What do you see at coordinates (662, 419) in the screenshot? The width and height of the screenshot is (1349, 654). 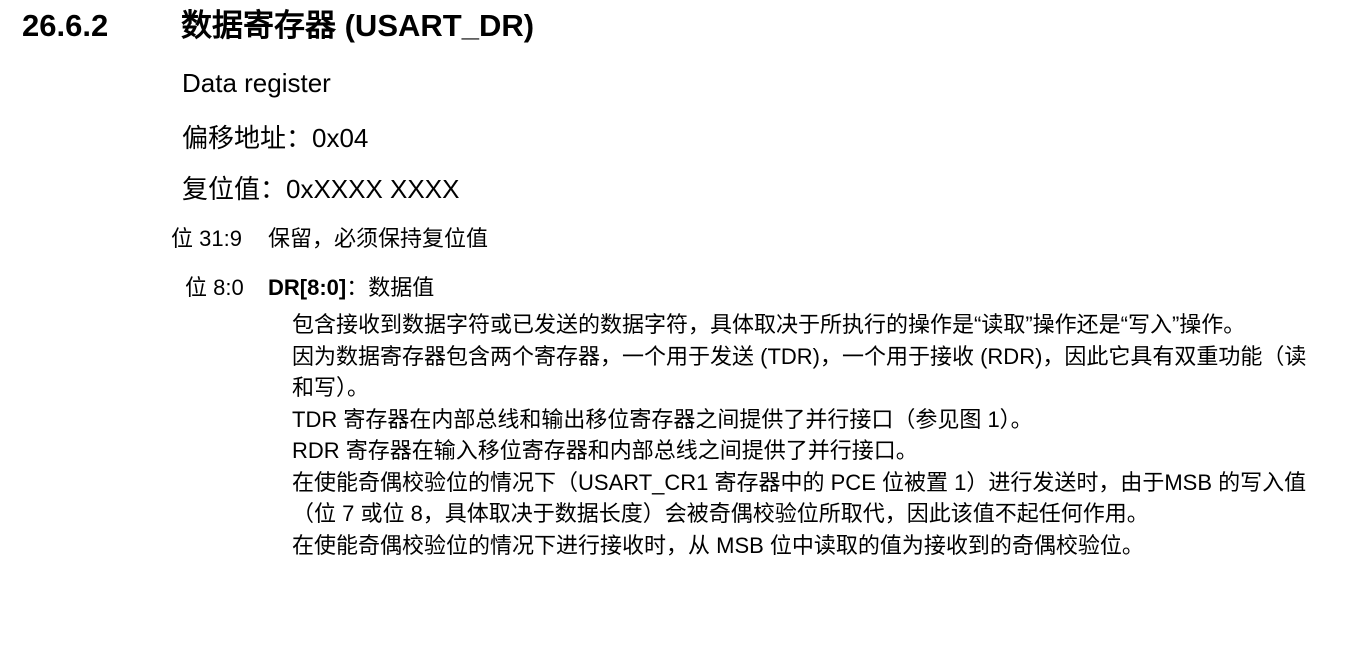 I see `description-paragraph: TDR 寄存器在内部总线和输出移位寄存器之间提供了并行接口（参见图 1）。` at bounding box center [662, 419].